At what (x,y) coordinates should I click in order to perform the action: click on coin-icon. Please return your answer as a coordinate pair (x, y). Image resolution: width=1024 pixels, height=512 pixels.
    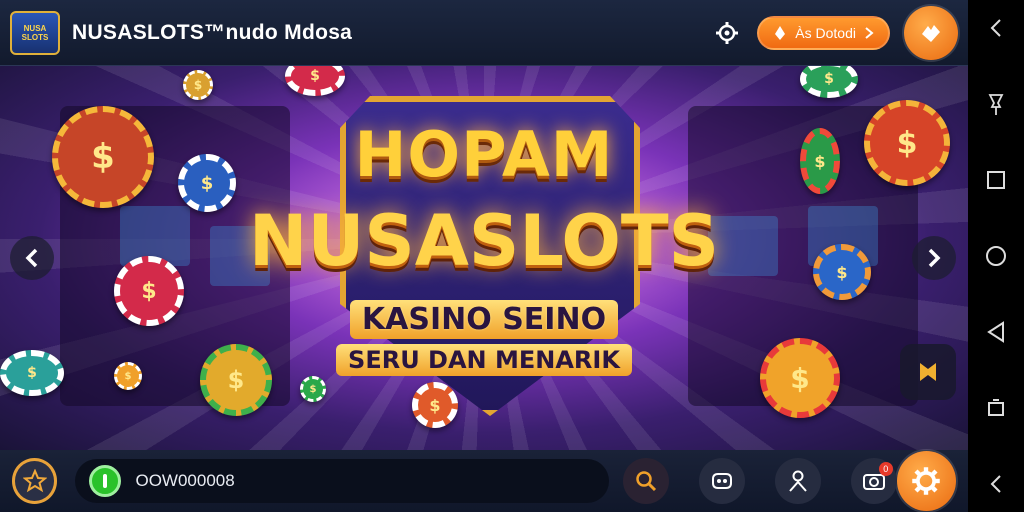
    Looking at the image, I should click on (780, 32).